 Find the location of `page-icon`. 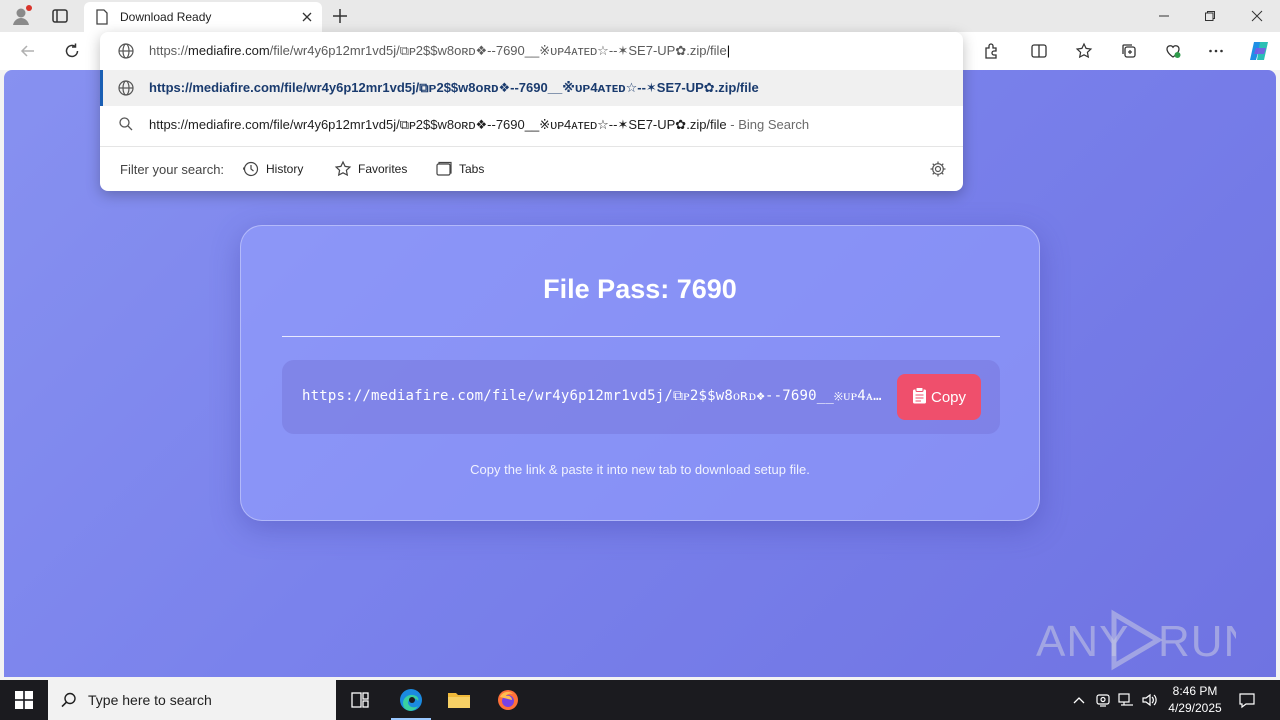

page-icon is located at coordinates (102, 17).